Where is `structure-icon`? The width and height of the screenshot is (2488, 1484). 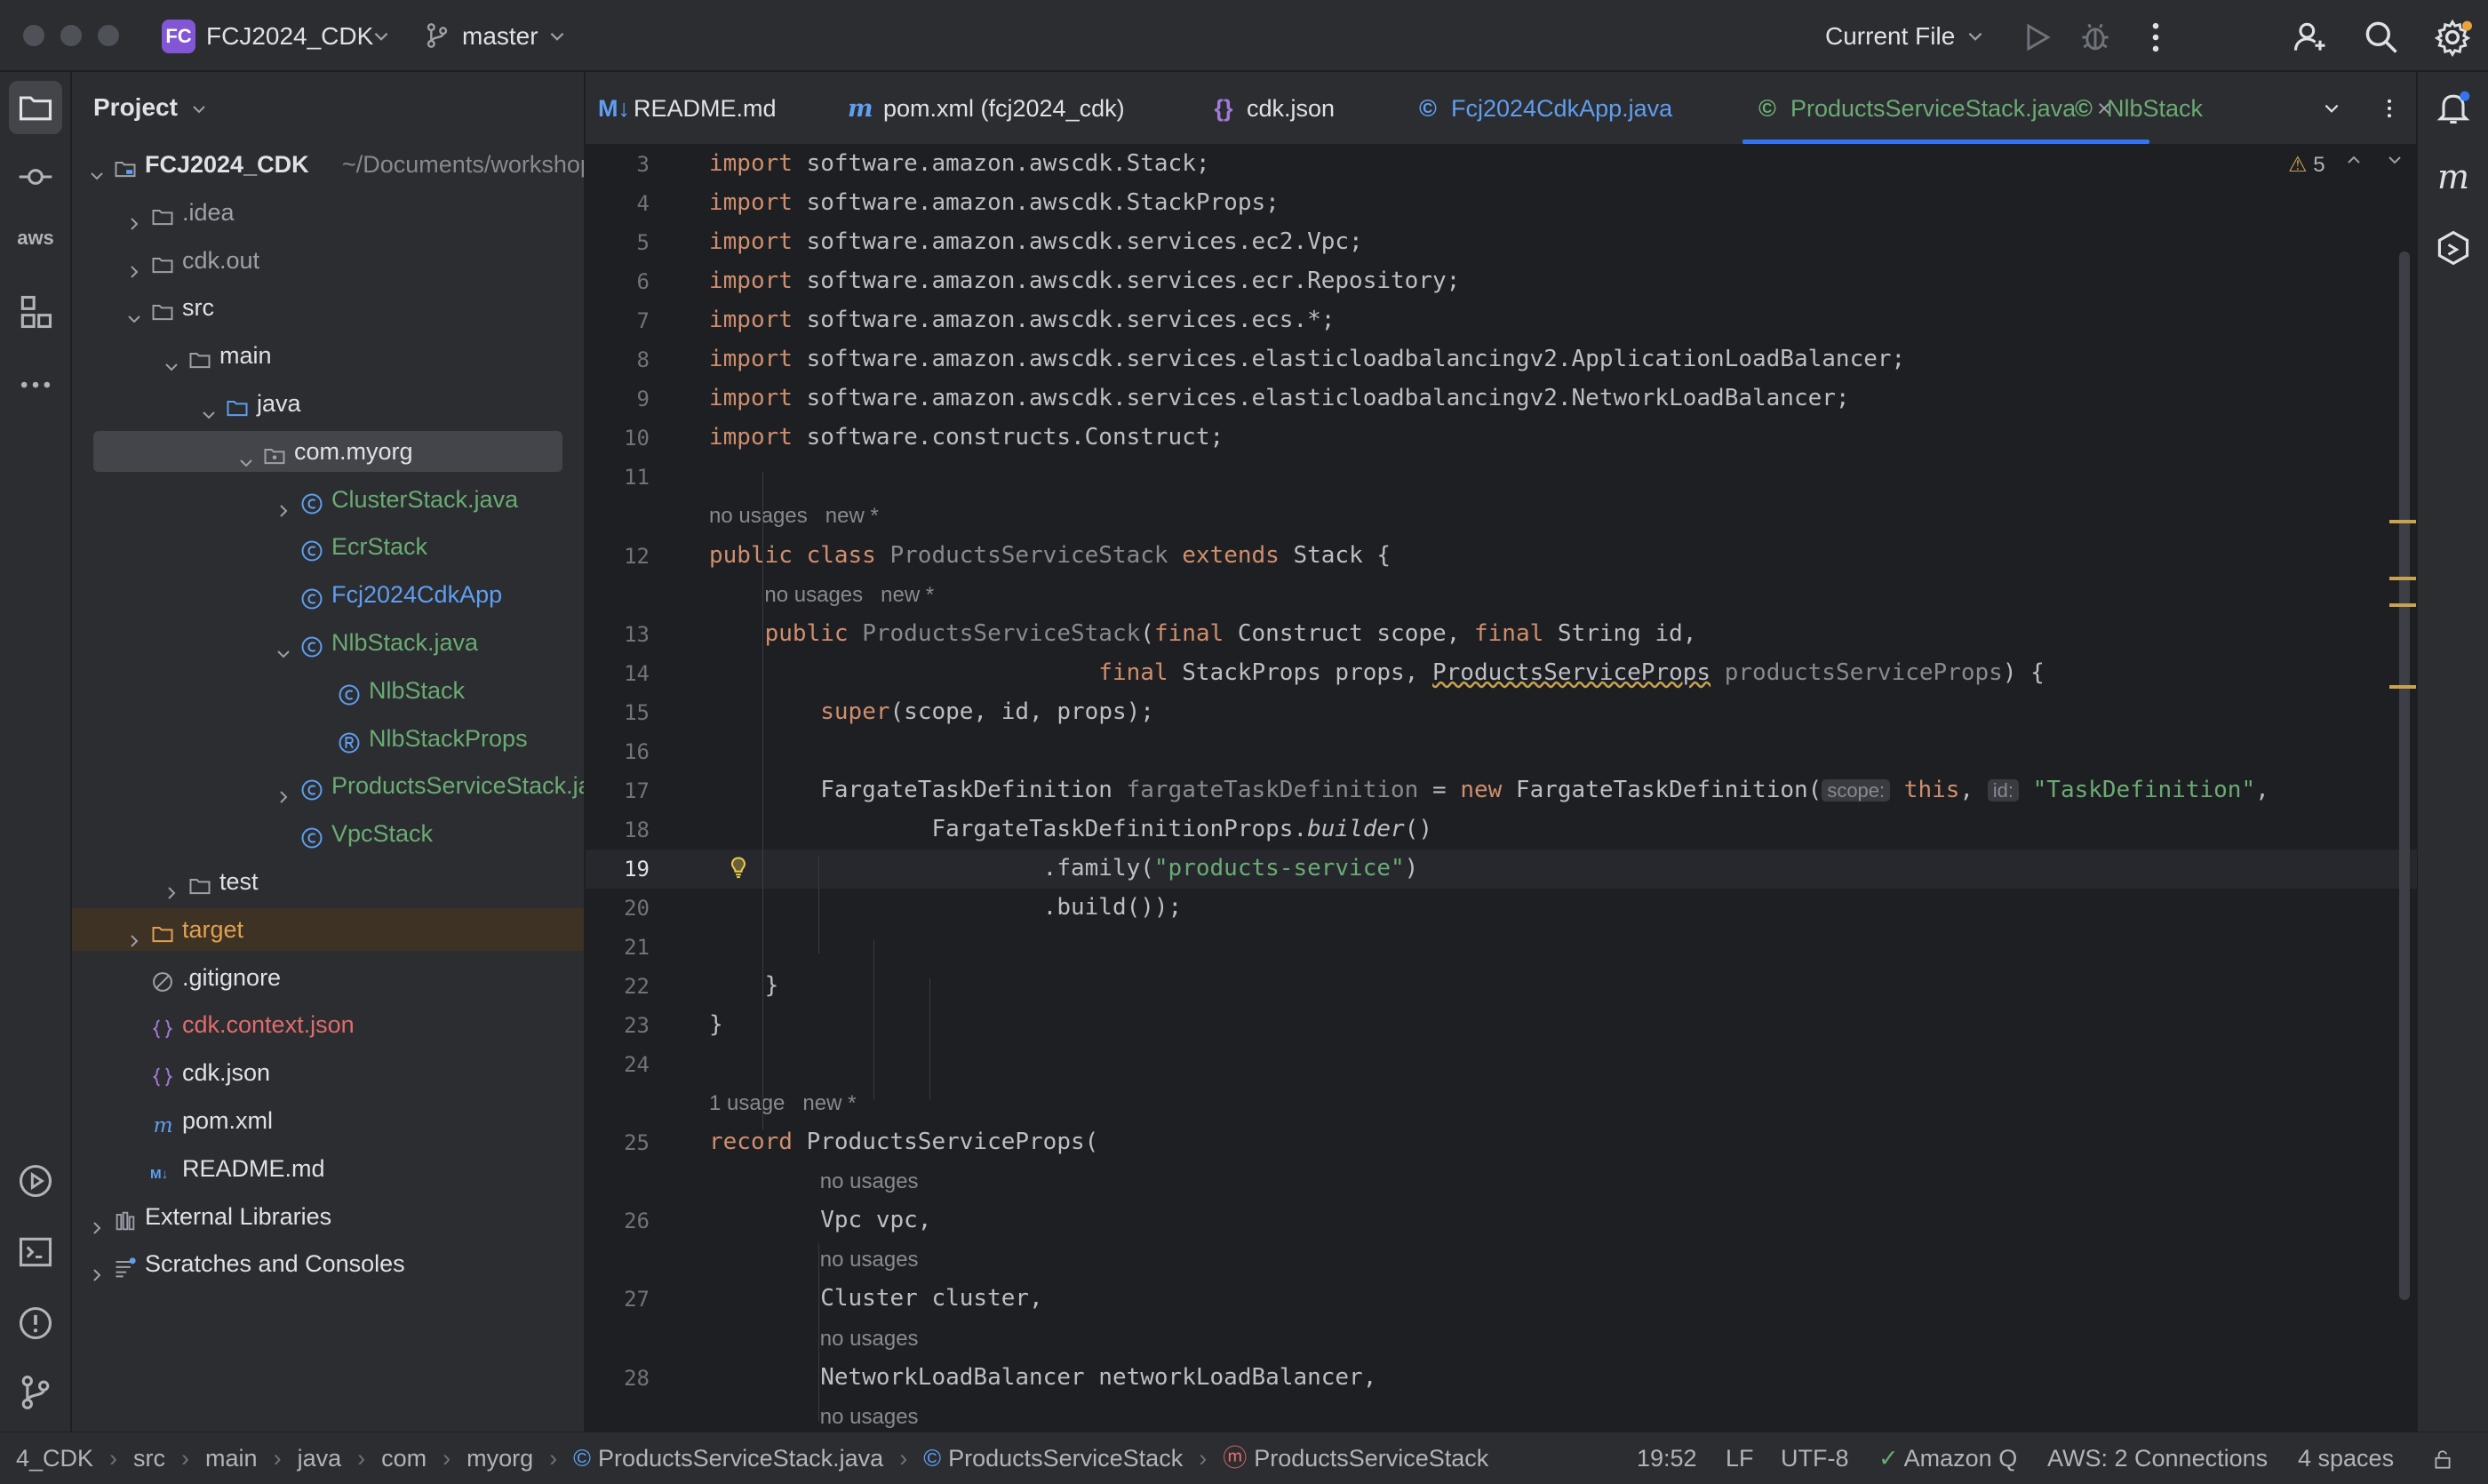
structure-icon is located at coordinates (35, 311).